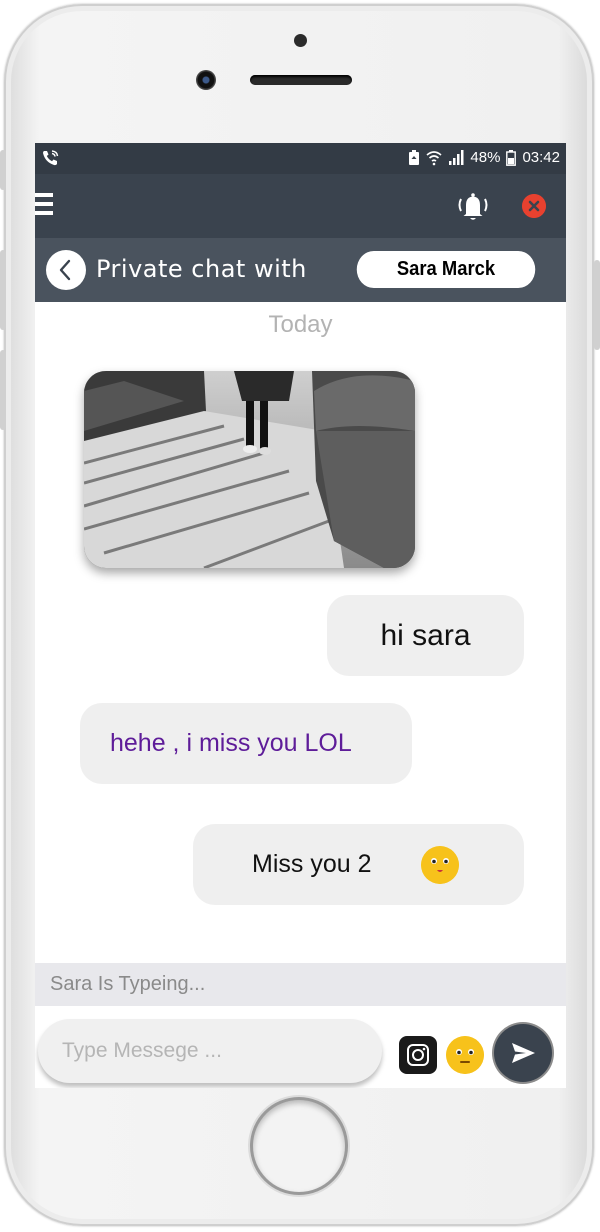 This screenshot has width=600, height=1232. I want to click on emoji-picker-icon, so click(465, 1055).